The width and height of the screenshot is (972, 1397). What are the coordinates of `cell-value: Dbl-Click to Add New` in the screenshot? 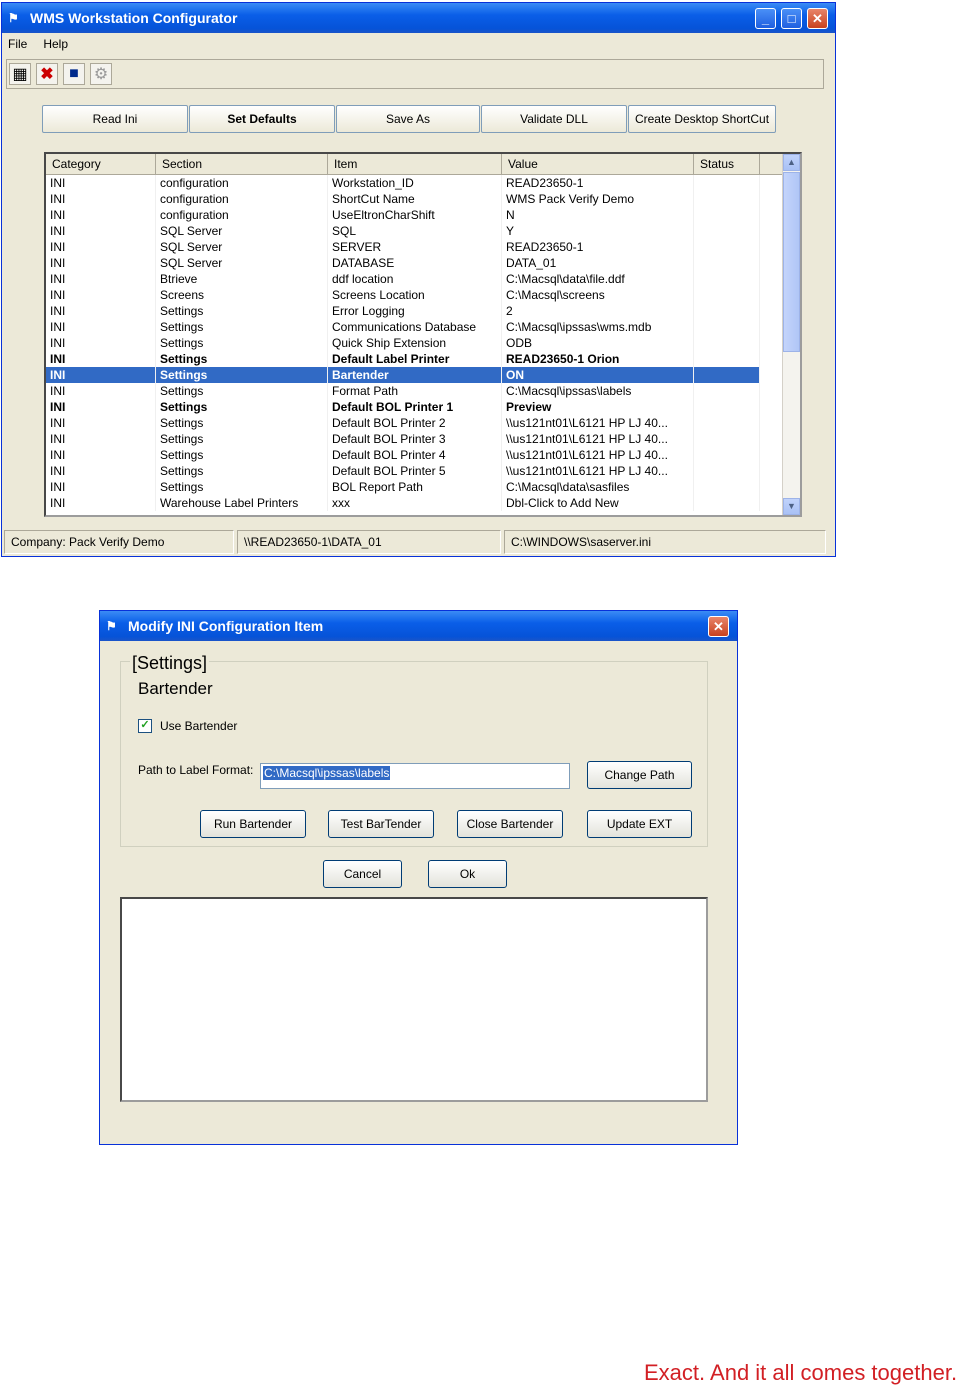 It's located at (598, 503).